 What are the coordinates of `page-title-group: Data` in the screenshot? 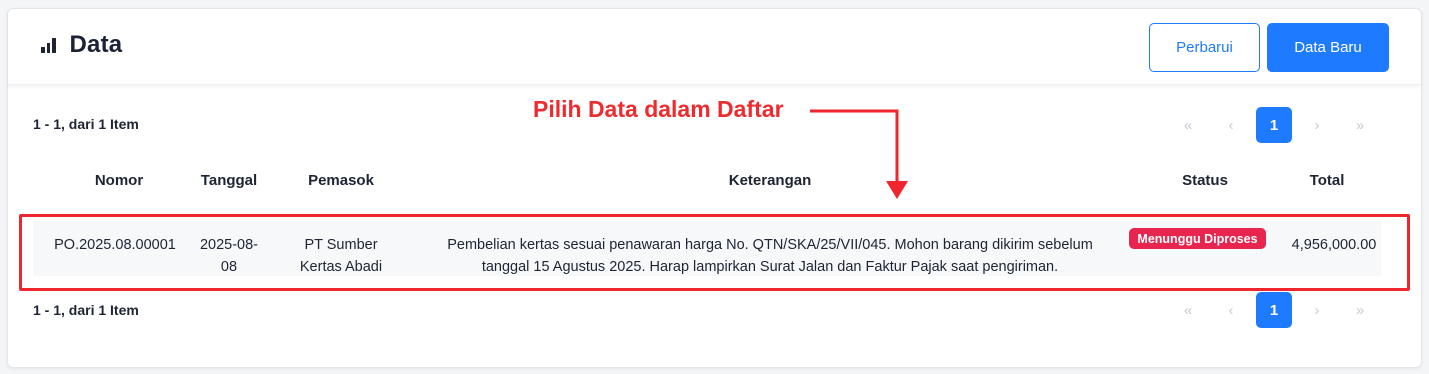 It's located at (81, 45).